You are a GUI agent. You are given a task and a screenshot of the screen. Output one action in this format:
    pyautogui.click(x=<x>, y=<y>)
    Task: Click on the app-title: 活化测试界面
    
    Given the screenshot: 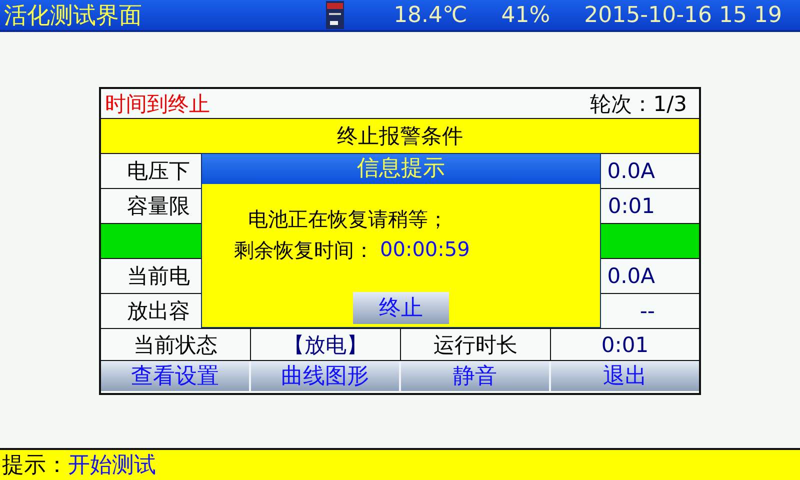 What is the action you would take?
    pyautogui.click(x=73, y=16)
    